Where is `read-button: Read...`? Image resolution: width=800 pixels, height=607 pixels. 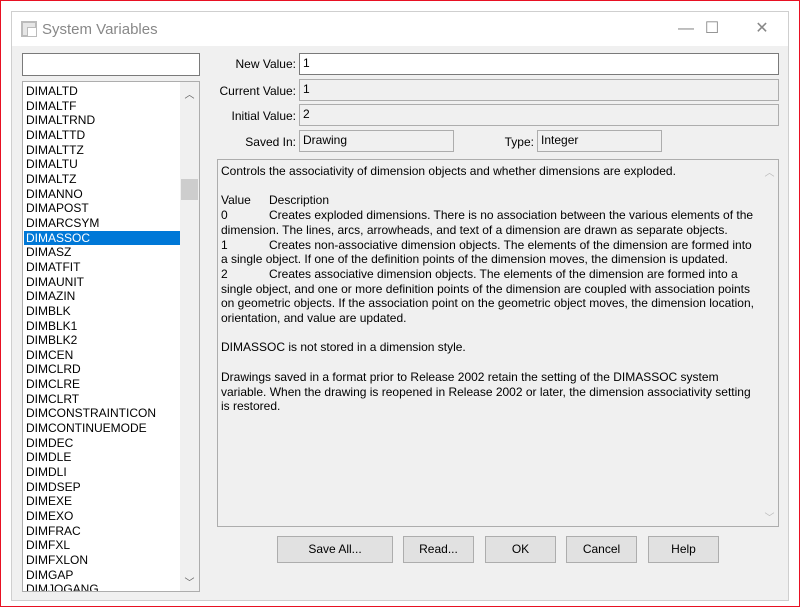
read-button: Read... is located at coordinates (438, 549).